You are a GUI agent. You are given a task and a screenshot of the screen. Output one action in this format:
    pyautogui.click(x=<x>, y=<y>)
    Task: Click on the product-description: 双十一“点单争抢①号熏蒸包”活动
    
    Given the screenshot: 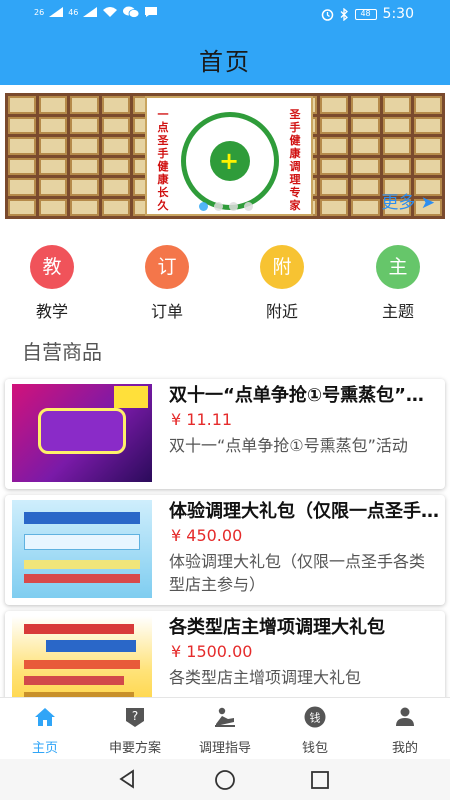 What is the action you would take?
    pyautogui.click(x=288, y=445)
    